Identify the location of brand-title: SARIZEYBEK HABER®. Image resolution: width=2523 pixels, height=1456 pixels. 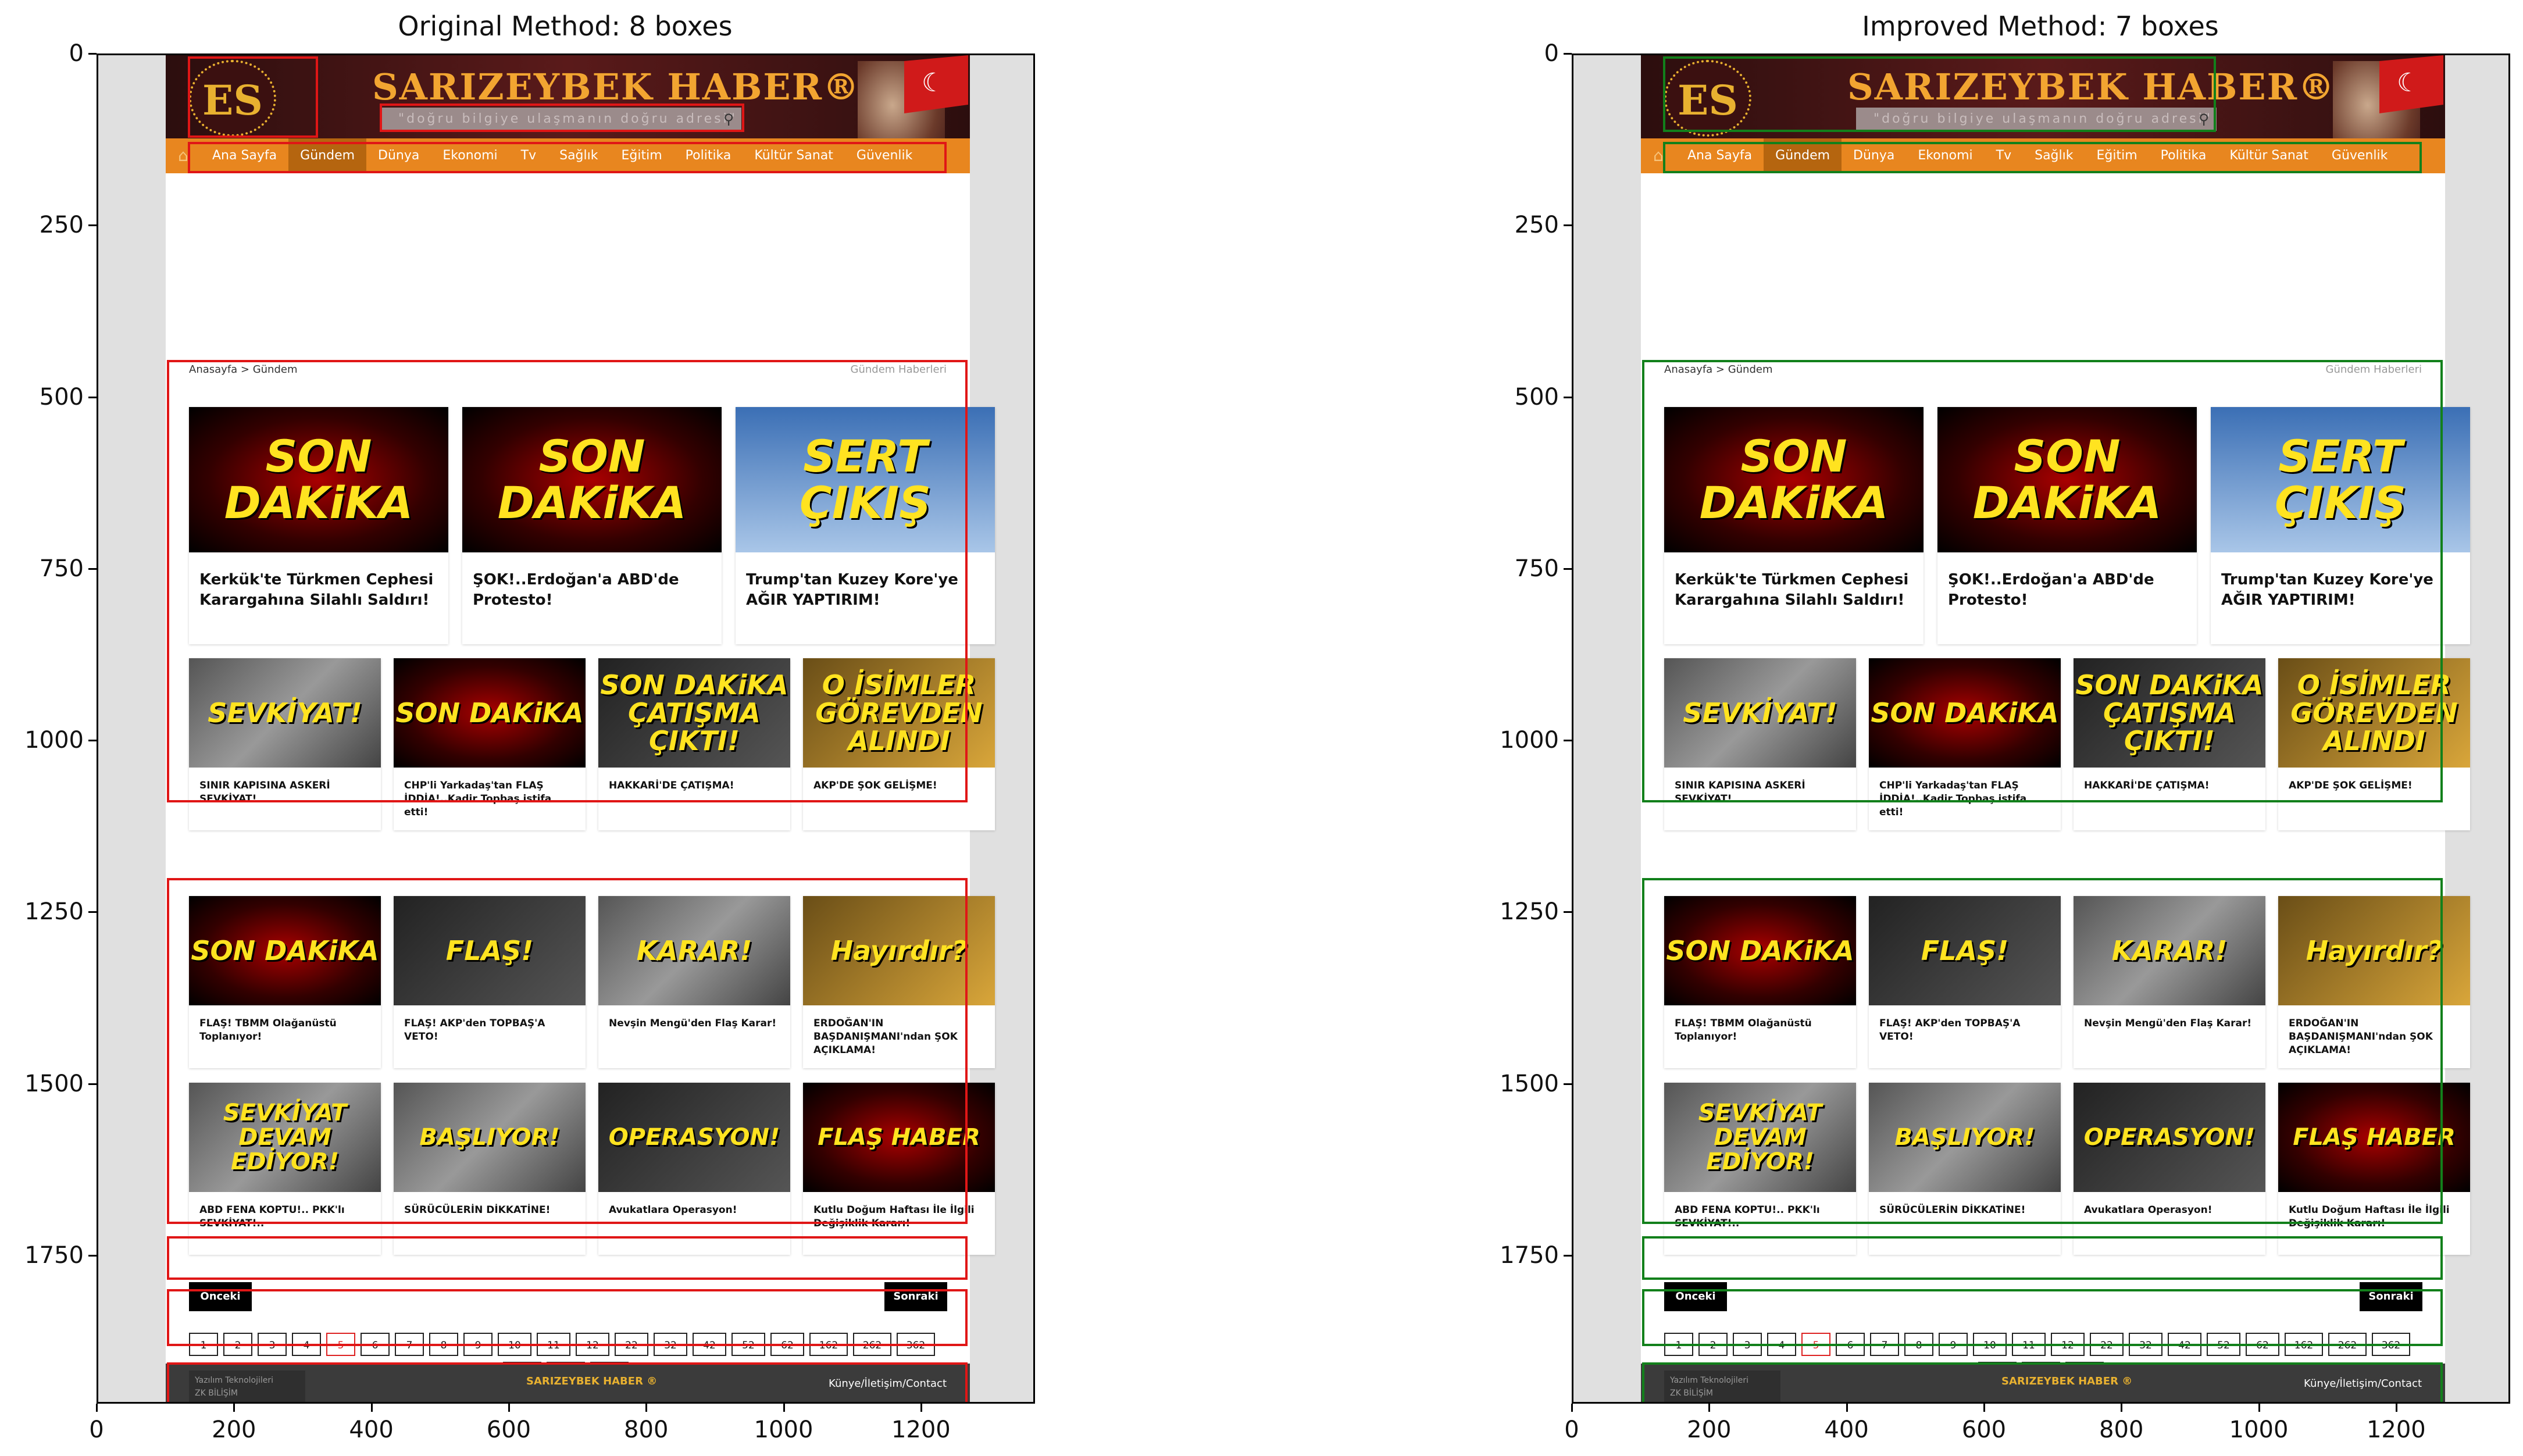
(616, 87).